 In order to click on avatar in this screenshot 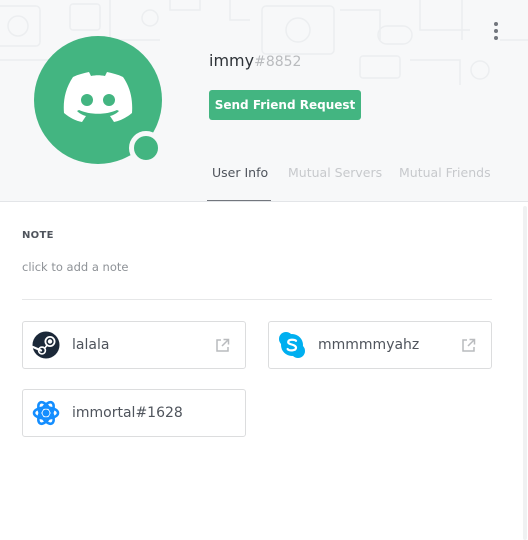, I will do `click(98, 100)`.